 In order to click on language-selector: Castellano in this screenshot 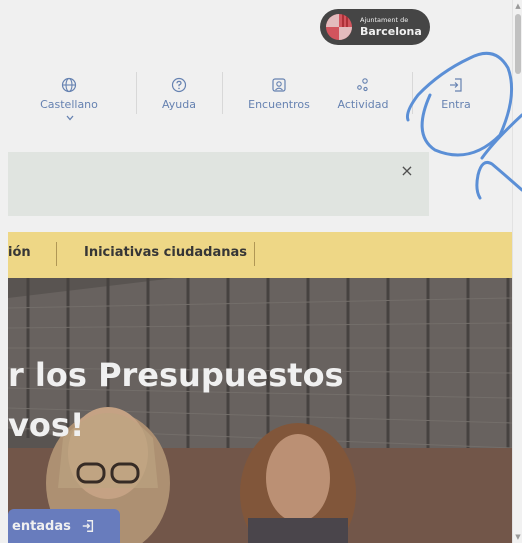, I will do `click(69, 100)`.